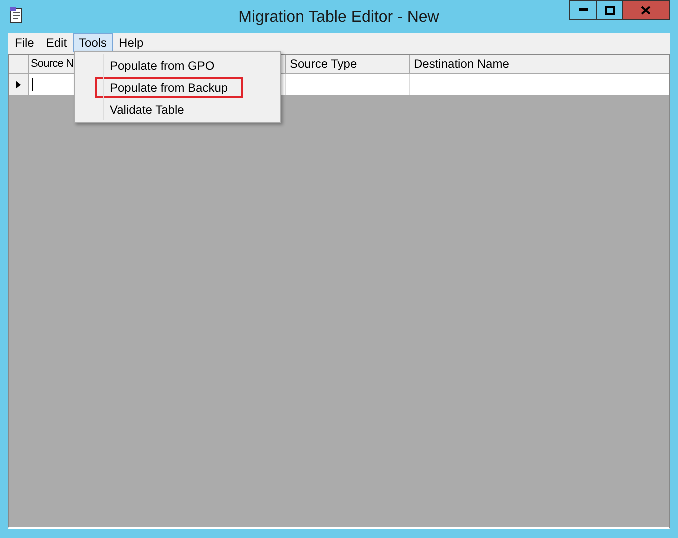 The image size is (678, 538). I want to click on menu-item: Help, so click(131, 42).